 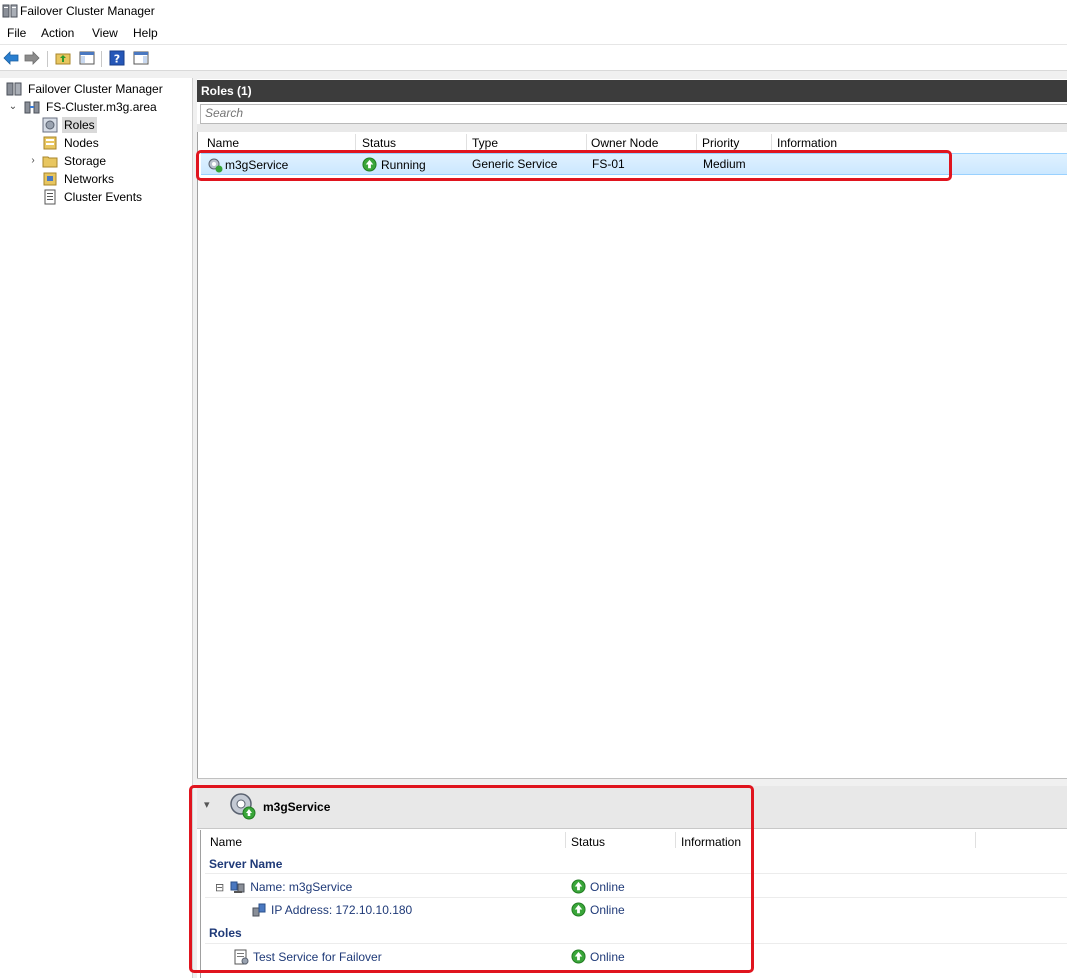 What do you see at coordinates (632, 807) in the screenshot?
I see `details-header: ▾ m3gService` at bounding box center [632, 807].